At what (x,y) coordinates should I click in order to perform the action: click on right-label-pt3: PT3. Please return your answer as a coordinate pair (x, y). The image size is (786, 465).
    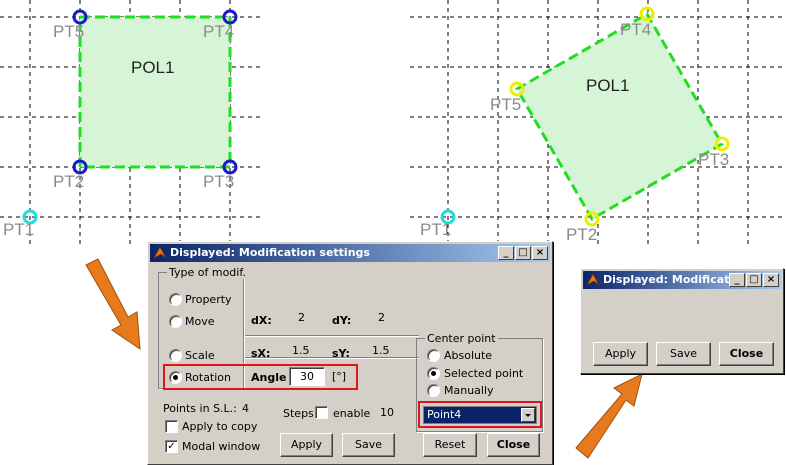
    Looking at the image, I should click on (714, 159).